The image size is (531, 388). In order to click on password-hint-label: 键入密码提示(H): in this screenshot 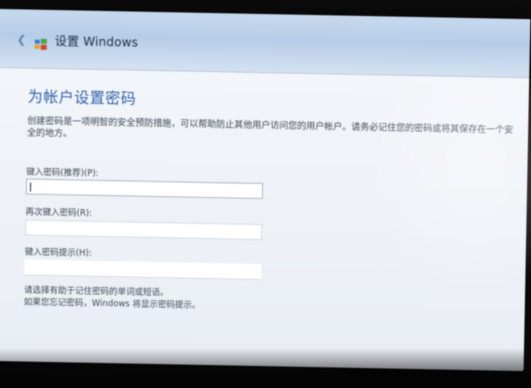, I will do `click(58, 253)`.